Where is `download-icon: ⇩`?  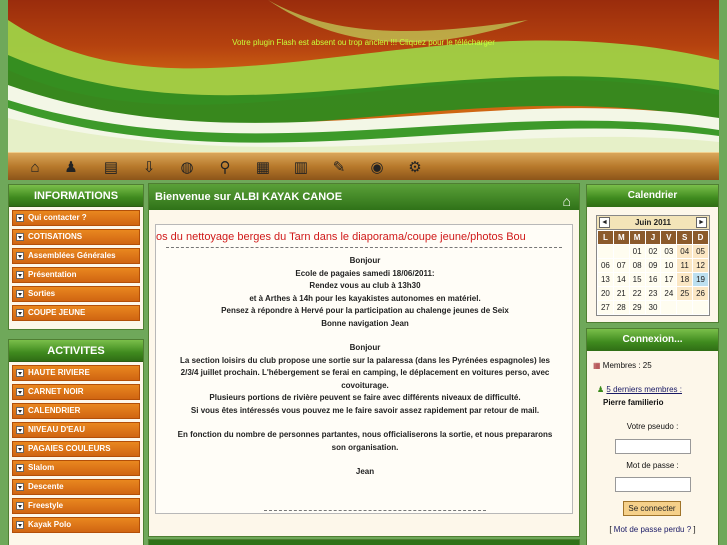
download-icon: ⇩ is located at coordinates (149, 167).